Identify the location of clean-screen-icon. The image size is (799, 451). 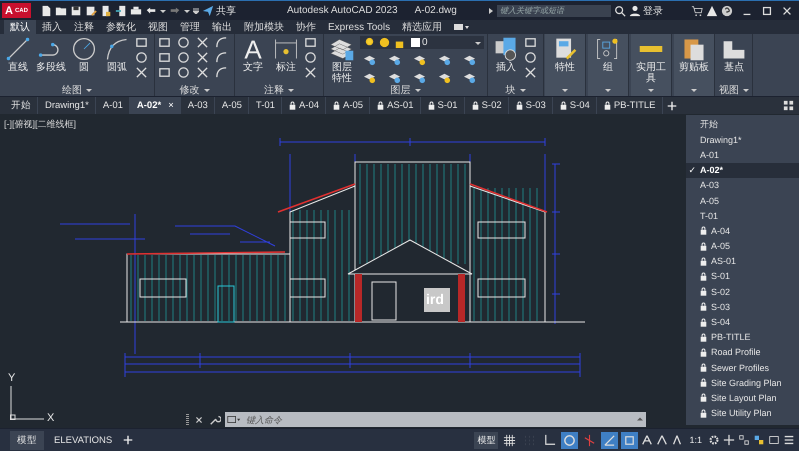
(774, 440).